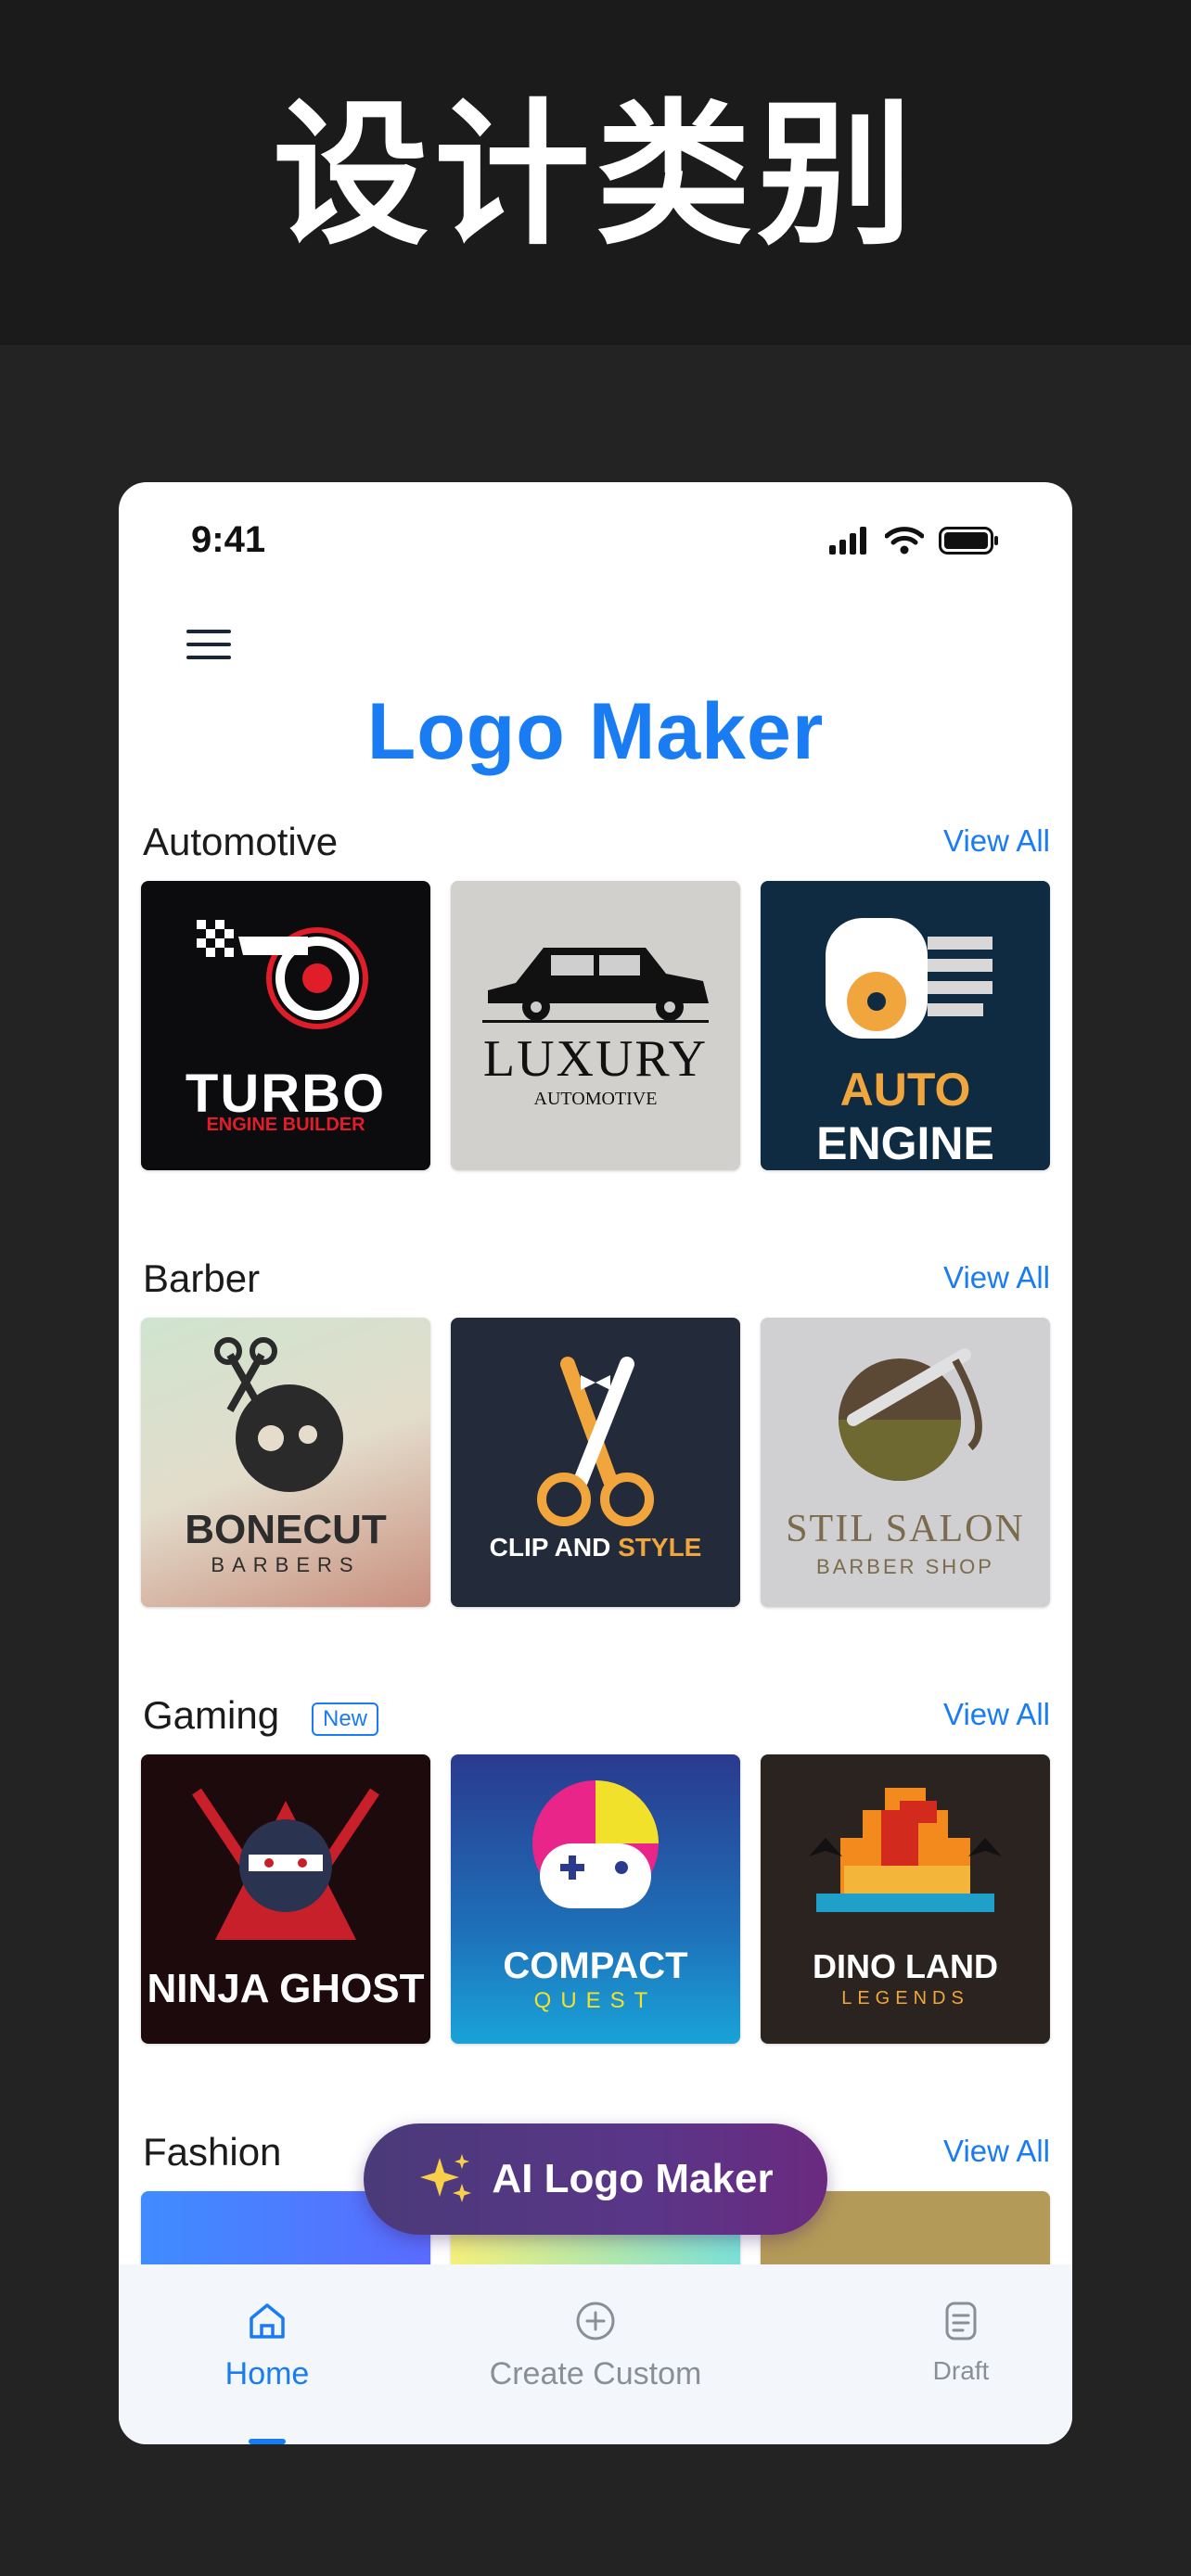  I want to click on ai-logo-maker-label: AI Logo Maker, so click(633, 2178).